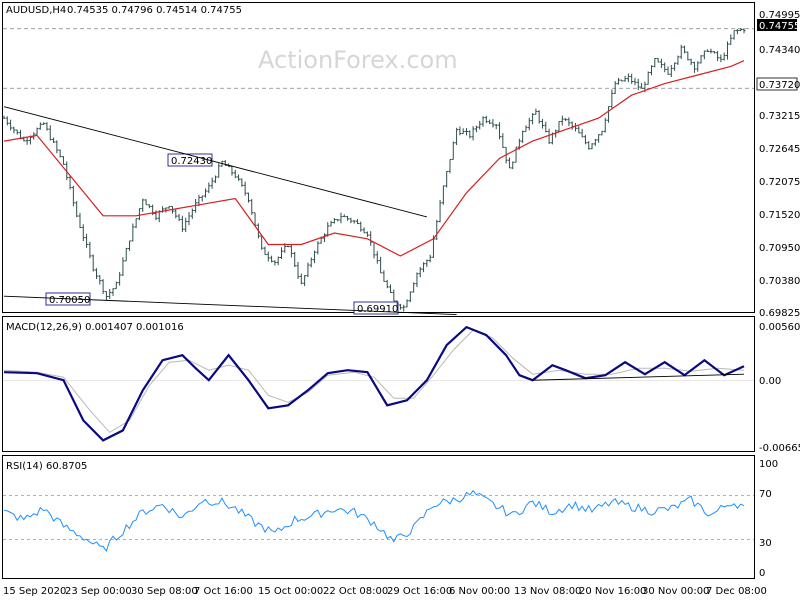 Image resolution: width=800 pixels, height=604 pixels. I want to click on x-tick-label: 30 Sep 08:00, so click(164, 591).